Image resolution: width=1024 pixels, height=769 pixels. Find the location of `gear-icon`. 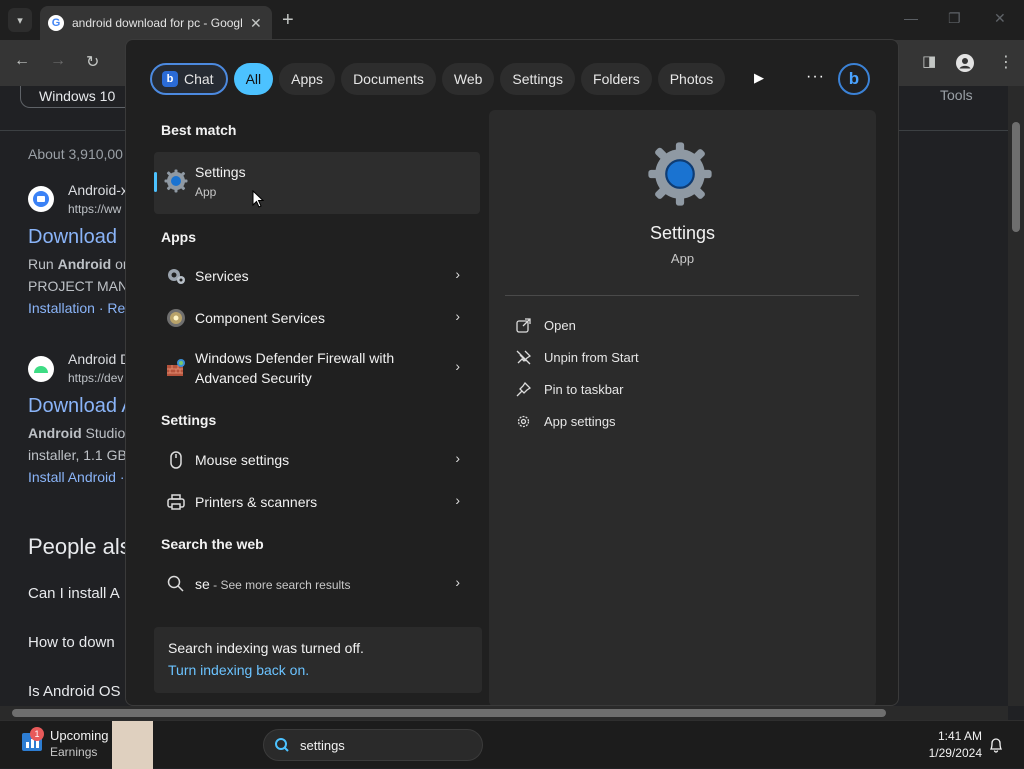

gear-icon is located at coordinates (523, 421).